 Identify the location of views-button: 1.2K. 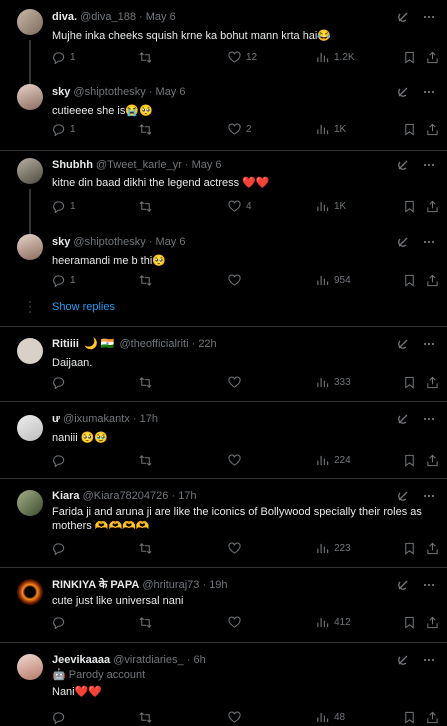
(335, 57).